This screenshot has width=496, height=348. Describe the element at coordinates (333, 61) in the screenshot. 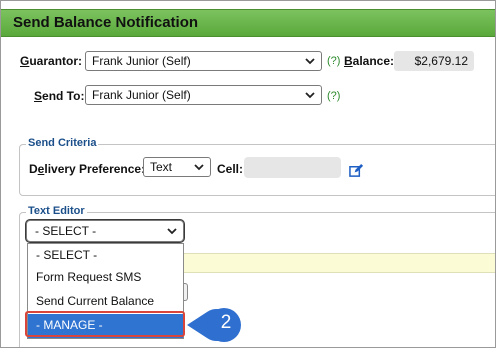

I see `guarantor-help-link: (?)` at that location.